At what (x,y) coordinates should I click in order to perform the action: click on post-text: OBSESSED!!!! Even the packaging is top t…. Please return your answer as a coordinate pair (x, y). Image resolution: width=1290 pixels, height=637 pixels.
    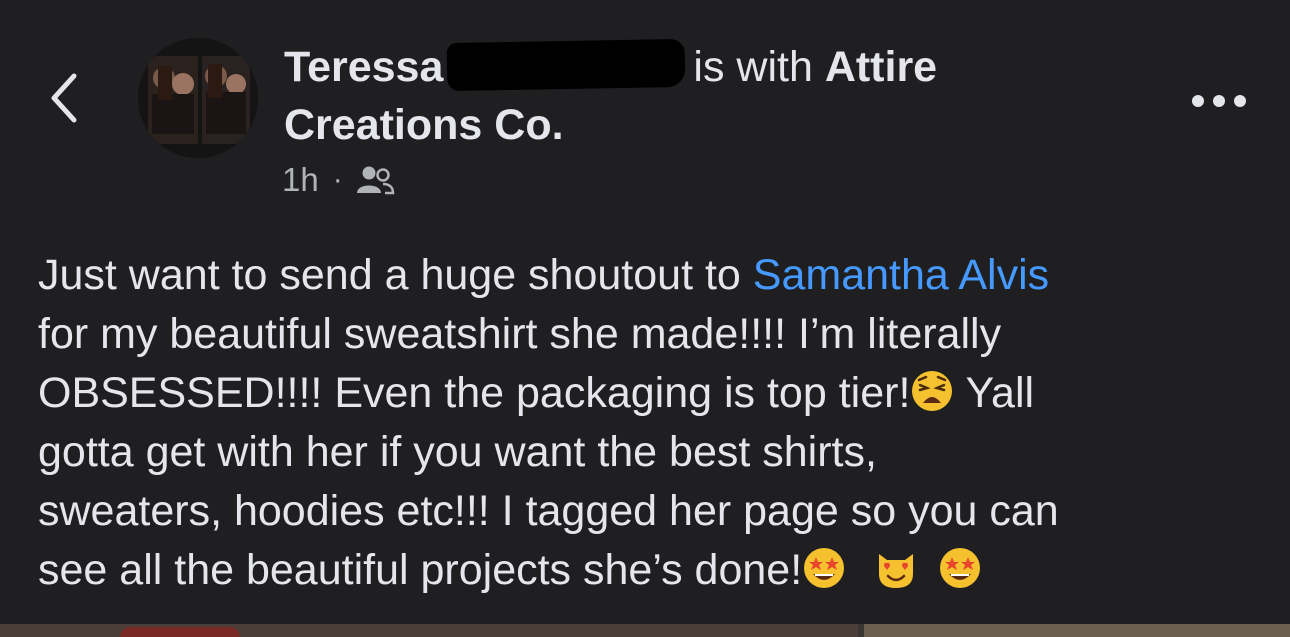
    Looking at the image, I should click on (474, 393).